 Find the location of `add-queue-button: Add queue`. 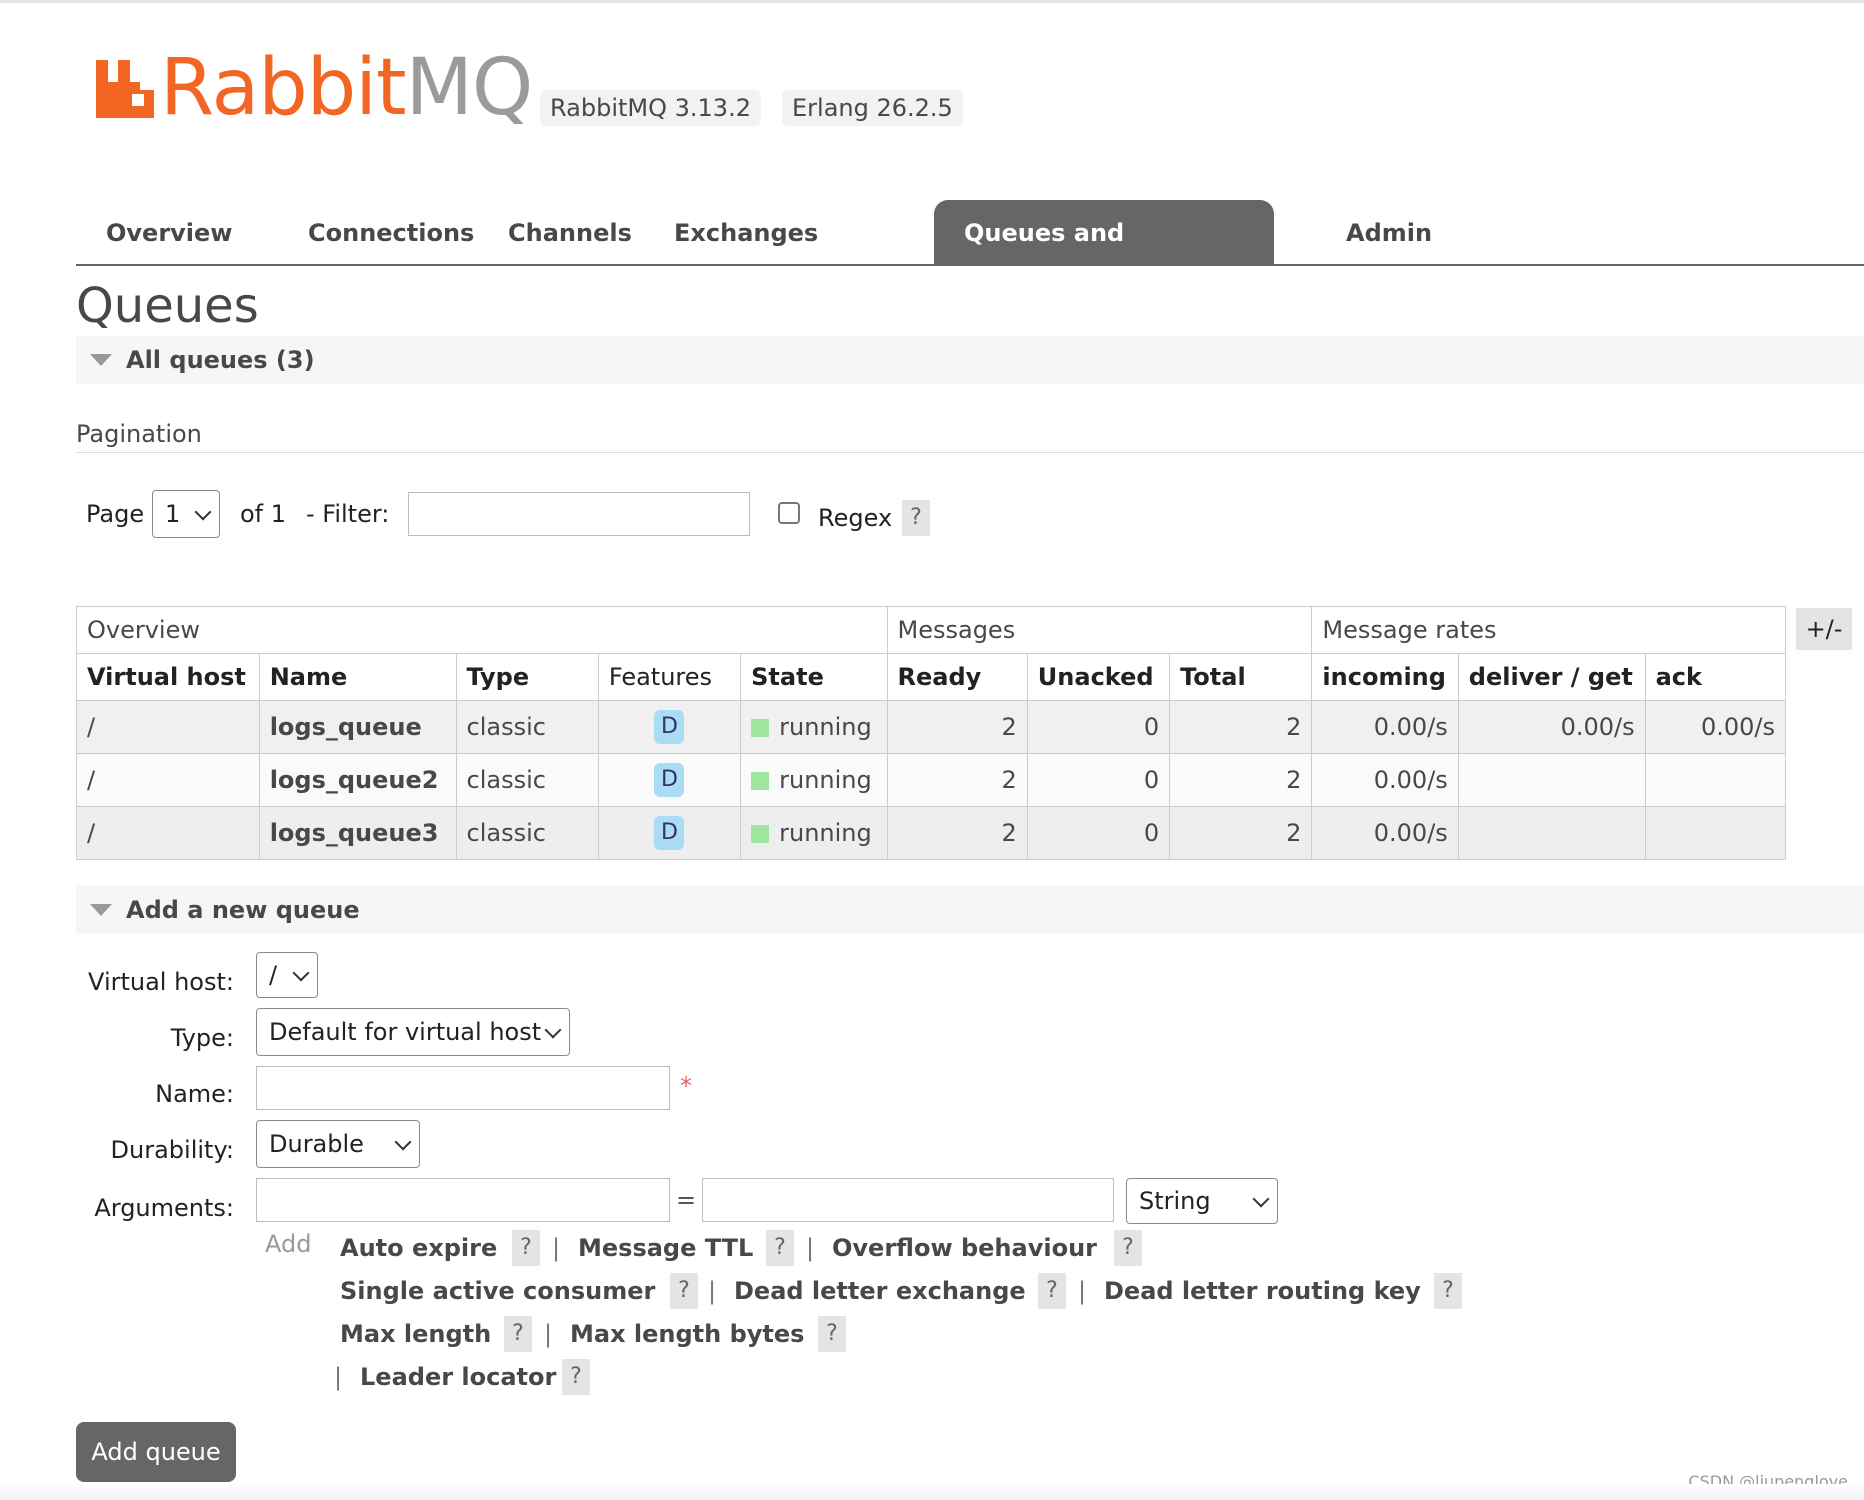

add-queue-button: Add queue is located at coordinates (156, 1452).